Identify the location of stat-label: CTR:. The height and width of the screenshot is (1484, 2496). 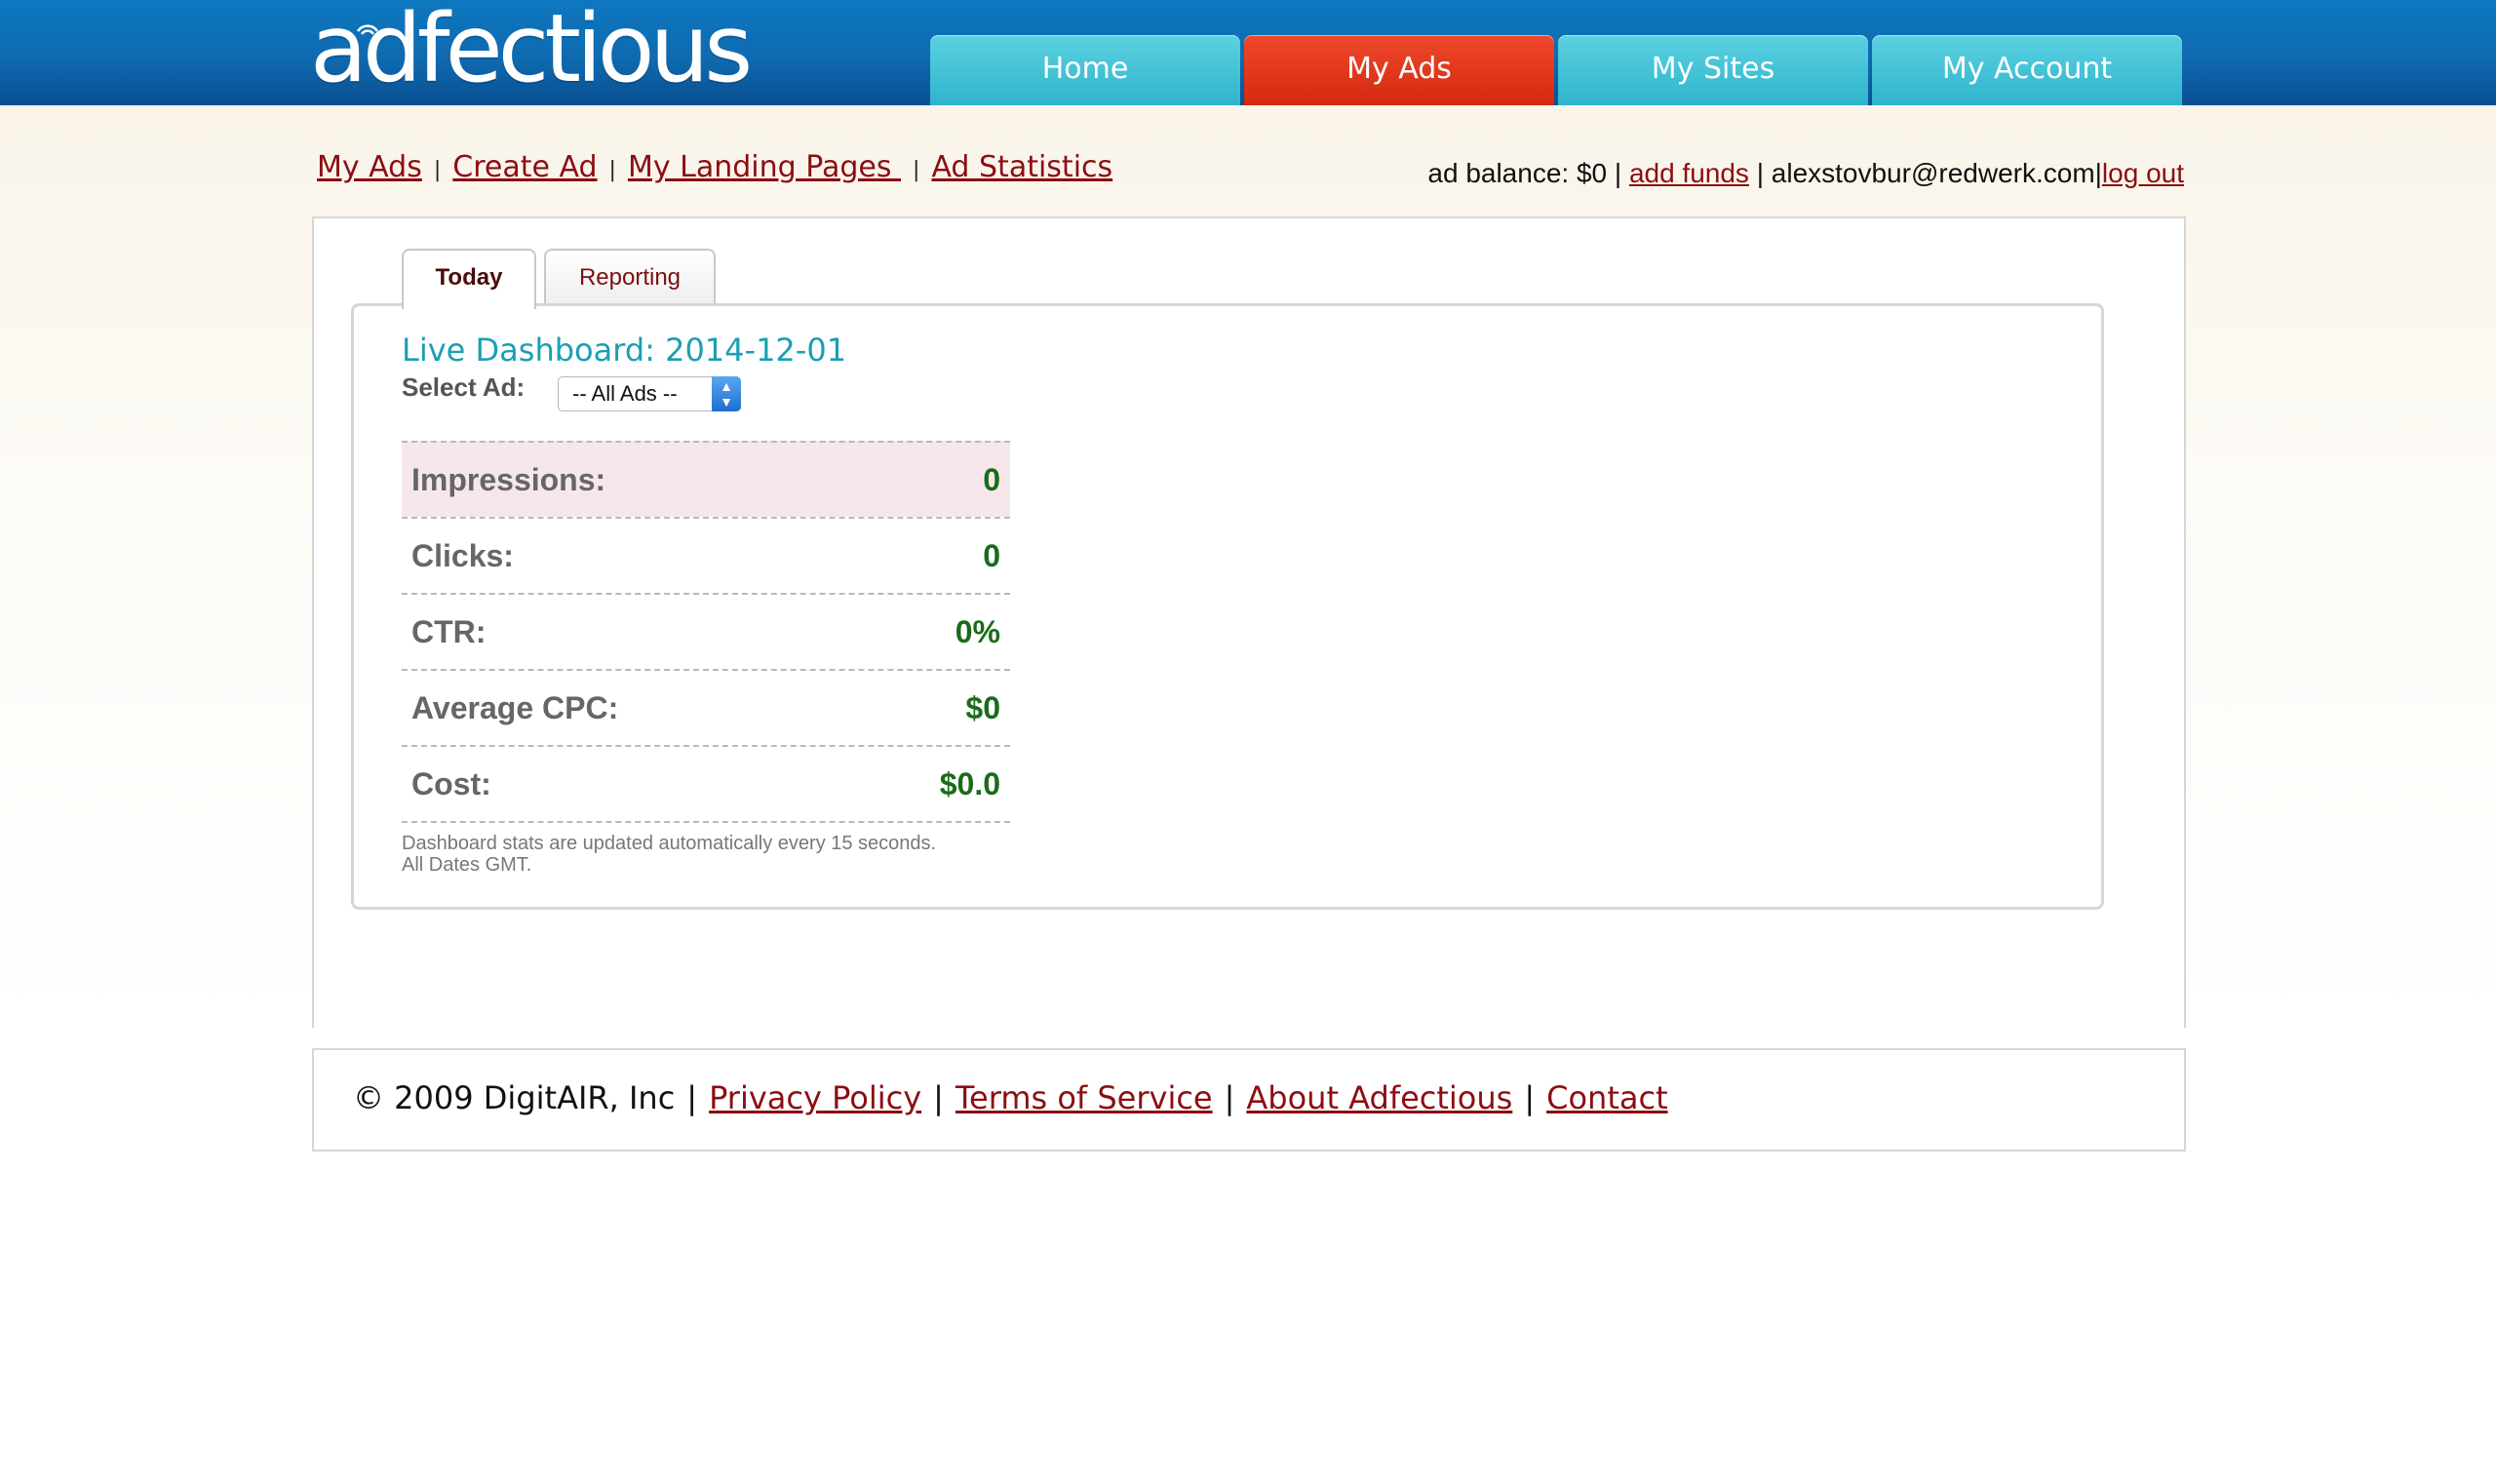
(449, 631).